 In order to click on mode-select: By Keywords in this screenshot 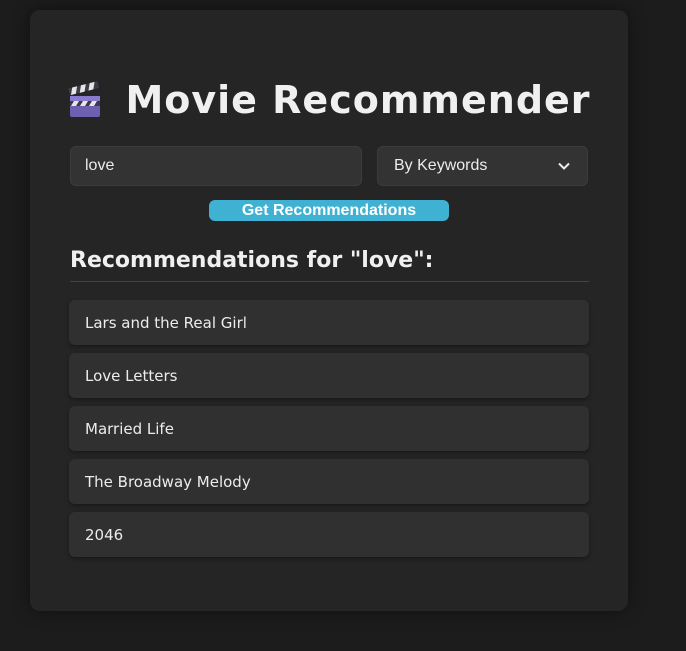, I will do `click(482, 166)`.